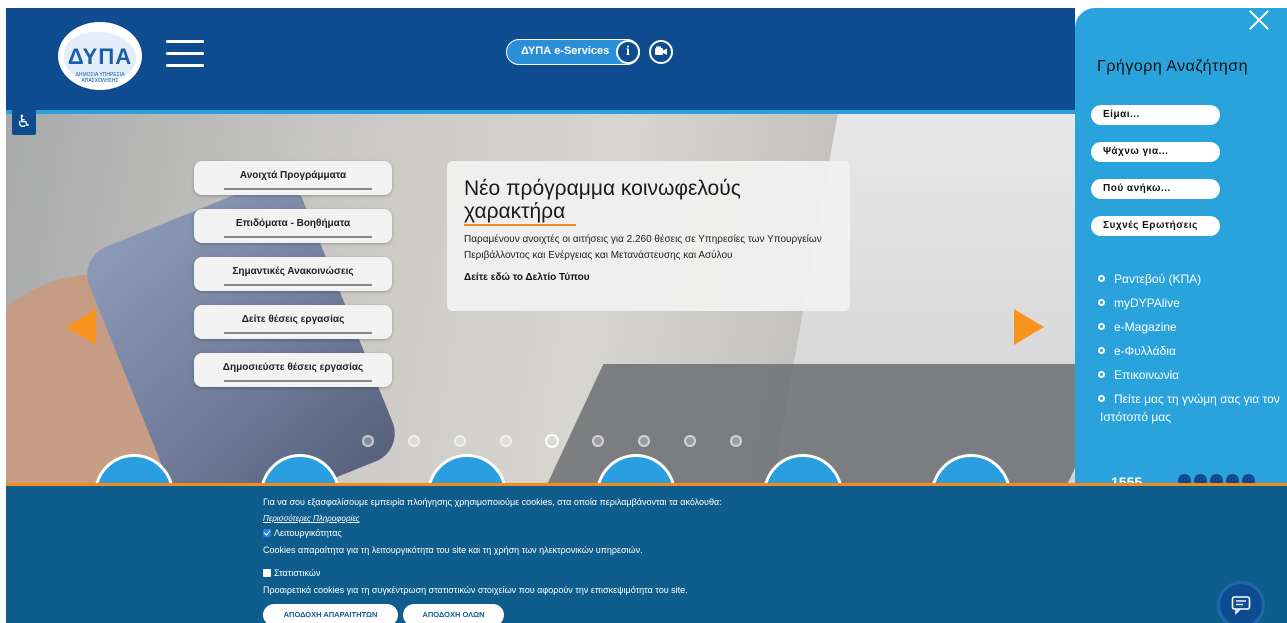 This screenshot has width=1287, height=623. What do you see at coordinates (453, 613) in the screenshot?
I see `accept-all-button: ΑΠΟΔΟΧΗ ΟΛΩΝ` at bounding box center [453, 613].